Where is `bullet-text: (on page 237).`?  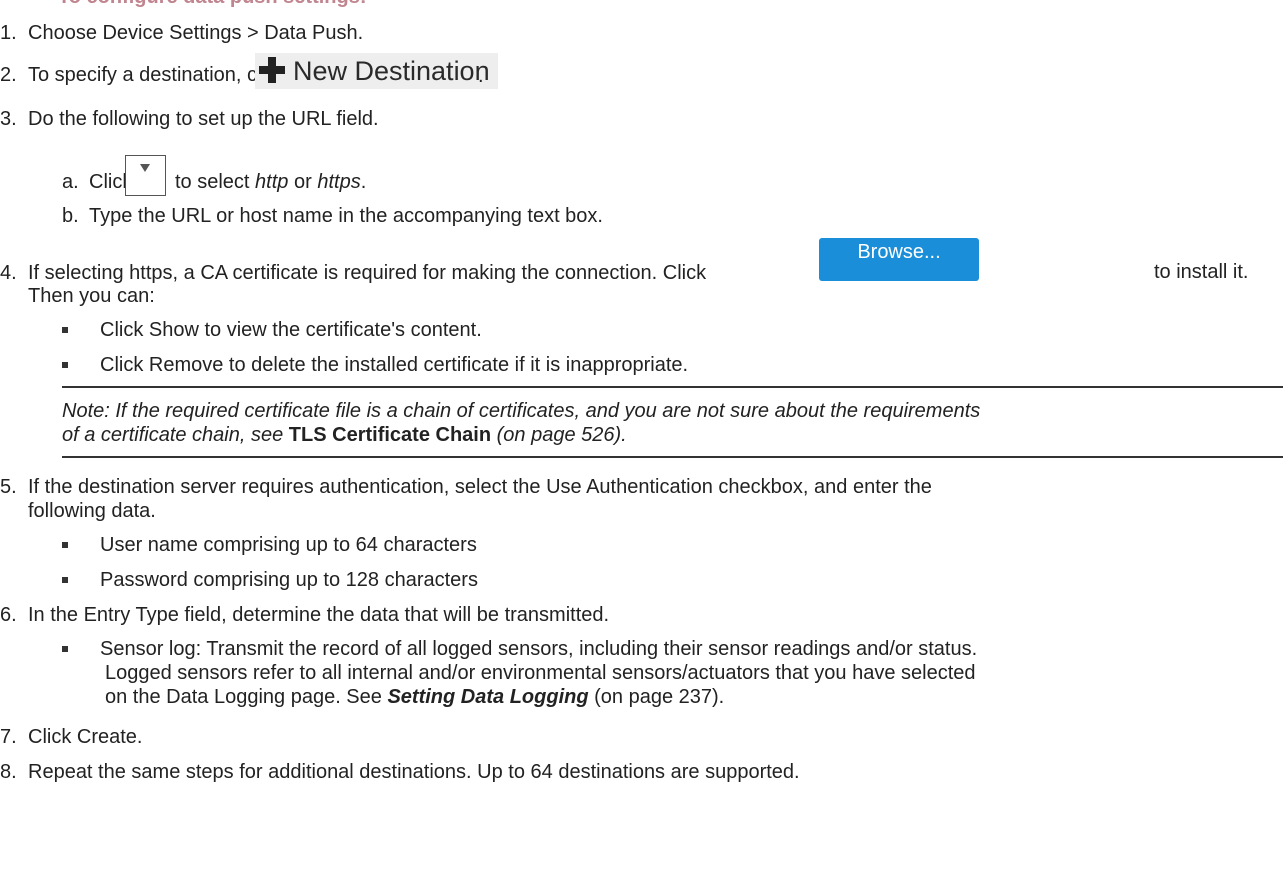 bullet-text: (on page 237). is located at coordinates (659, 697).